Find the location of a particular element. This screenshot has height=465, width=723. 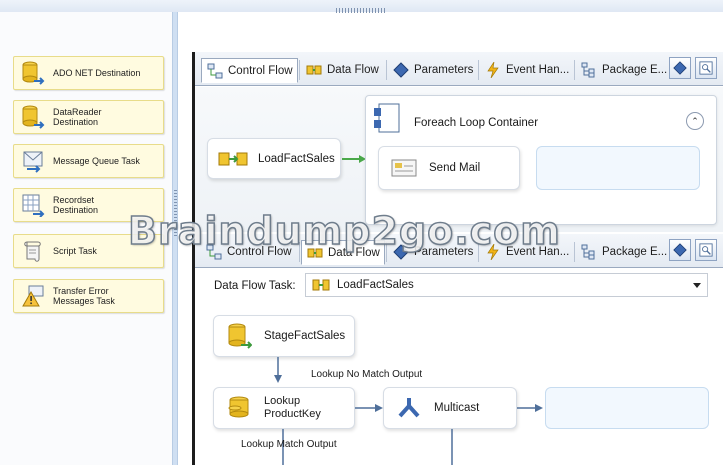

tab-label: Control Flow is located at coordinates (260, 70).